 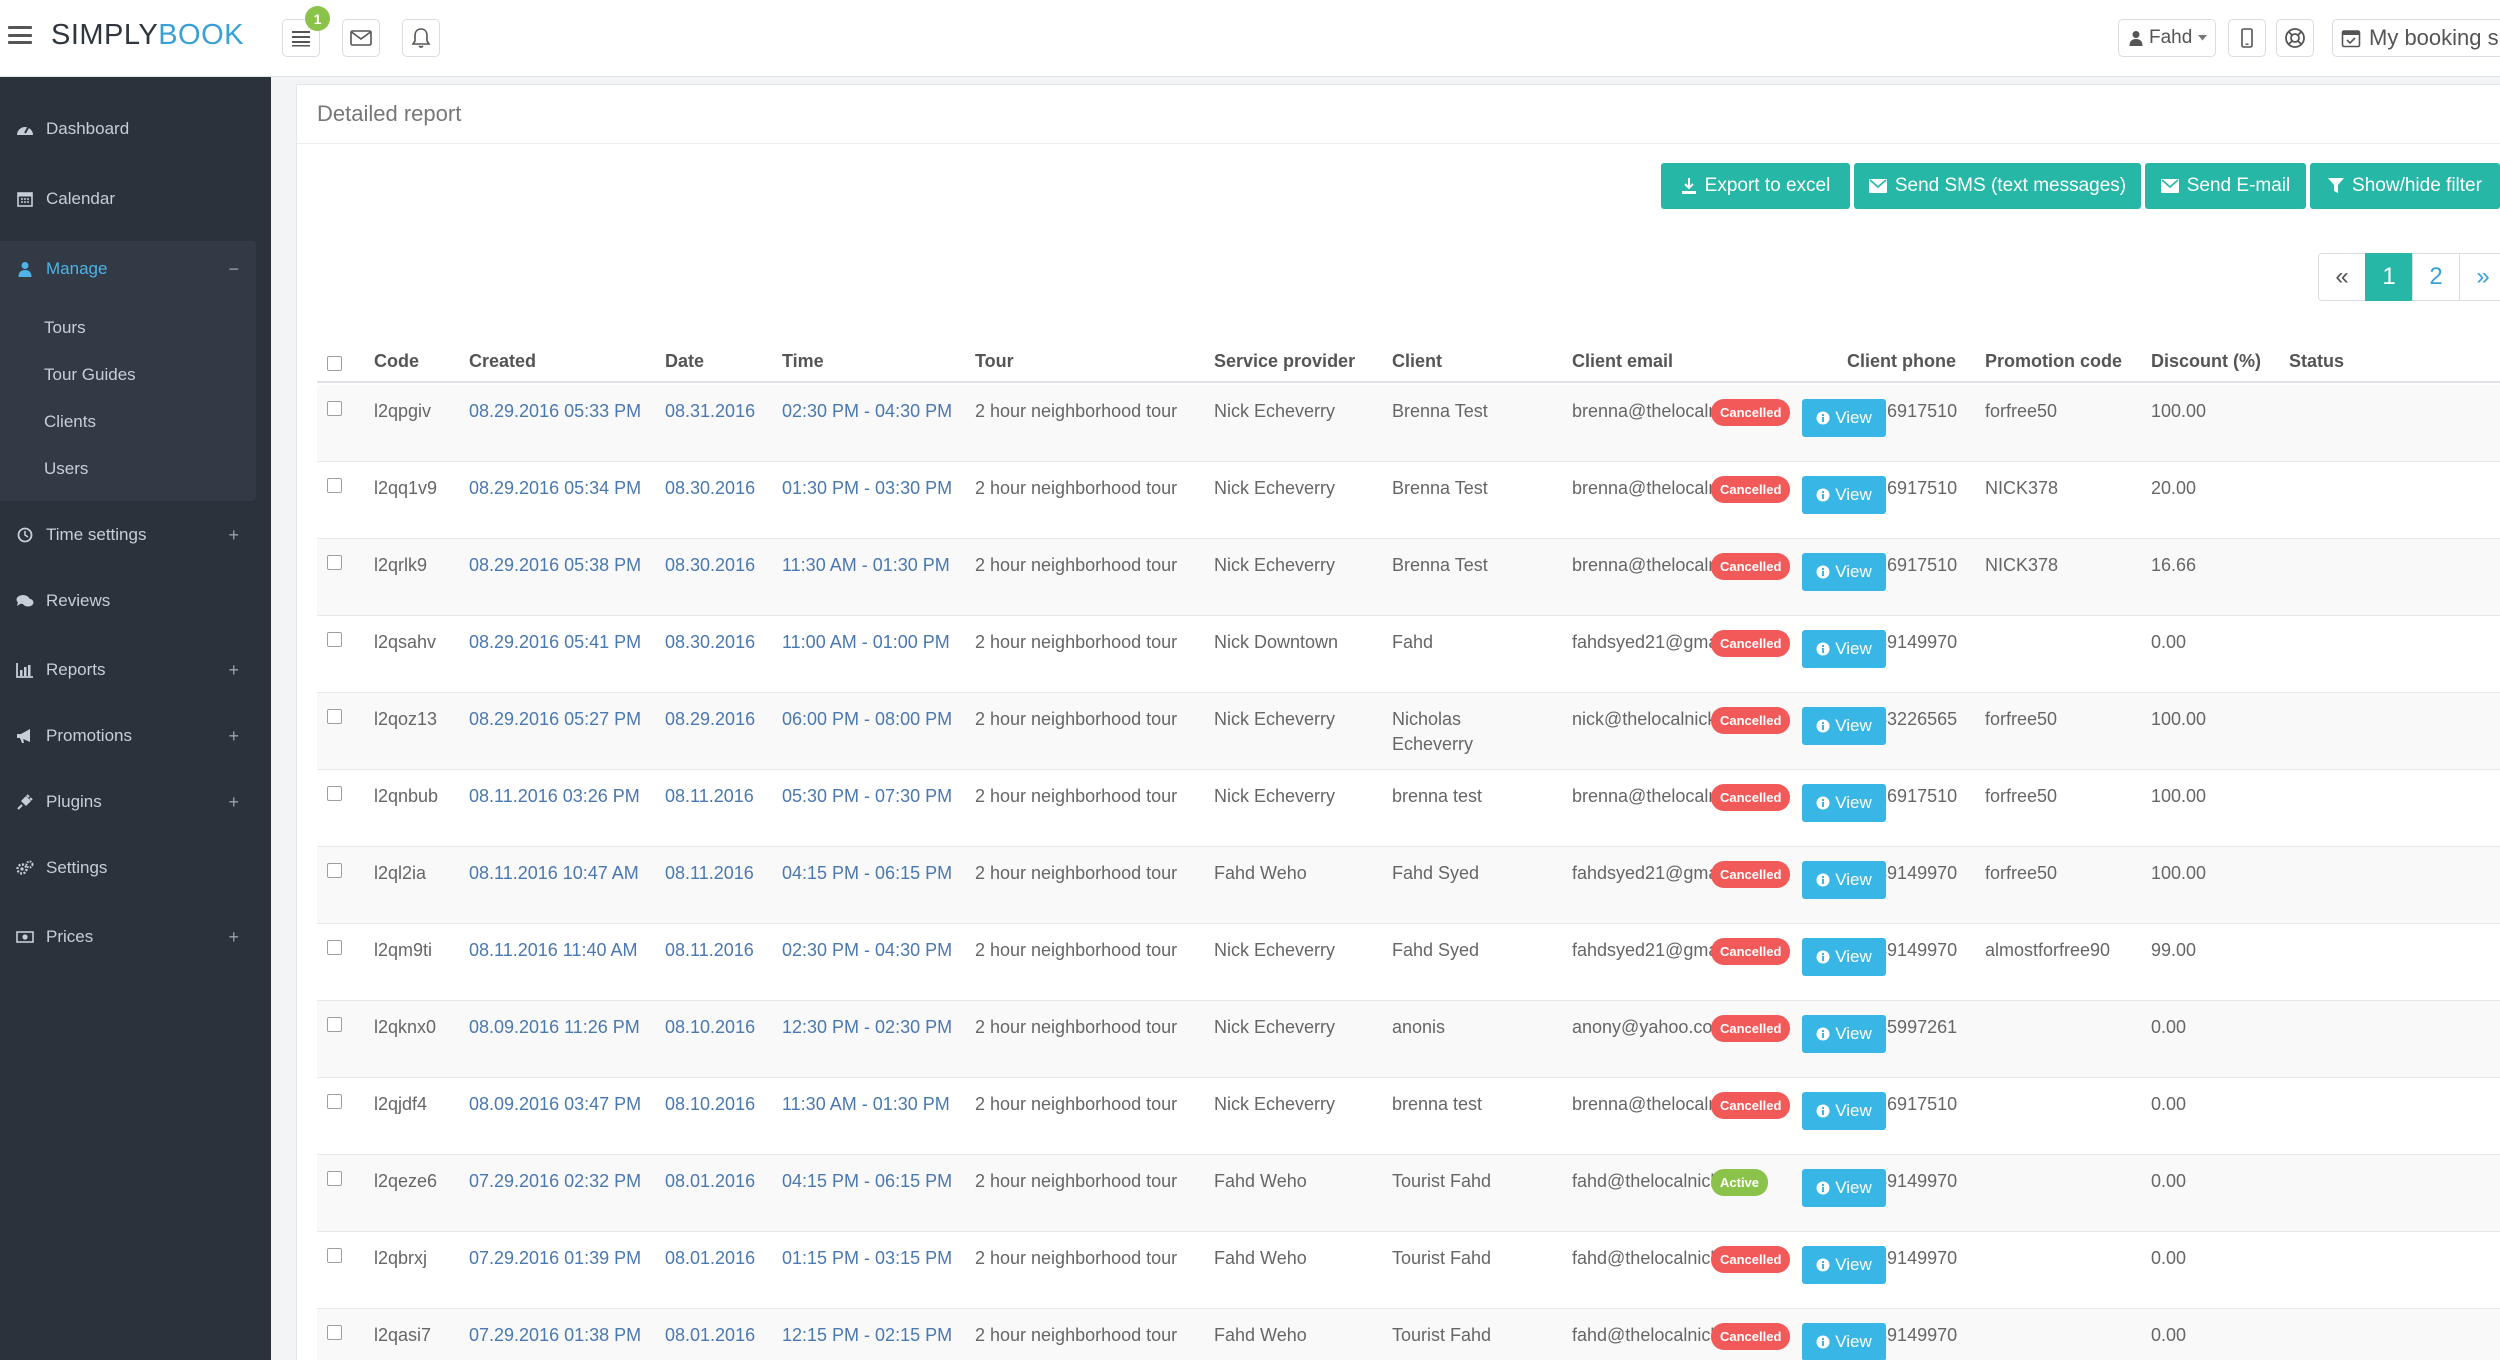 I want to click on hamburger-menu-icon, so click(x=20, y=35).